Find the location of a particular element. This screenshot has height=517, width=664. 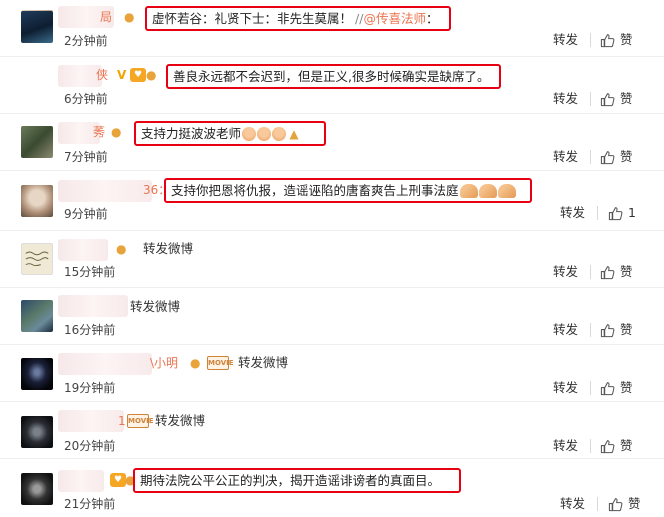

comment-time: 7分钟前 is located at coordinates (86, 157).